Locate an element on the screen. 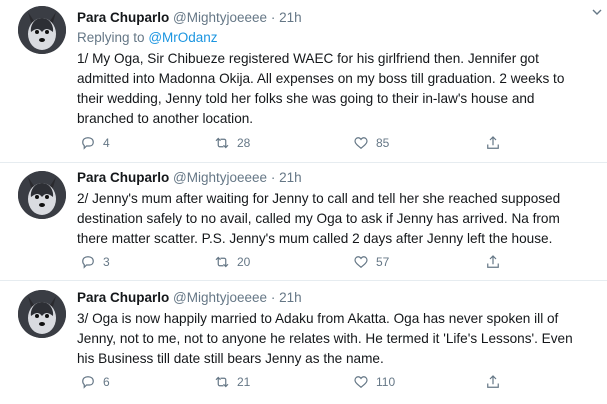 This screenshot has width=607, height=404. reply-button: 4 is located at coordinates (94, 143).